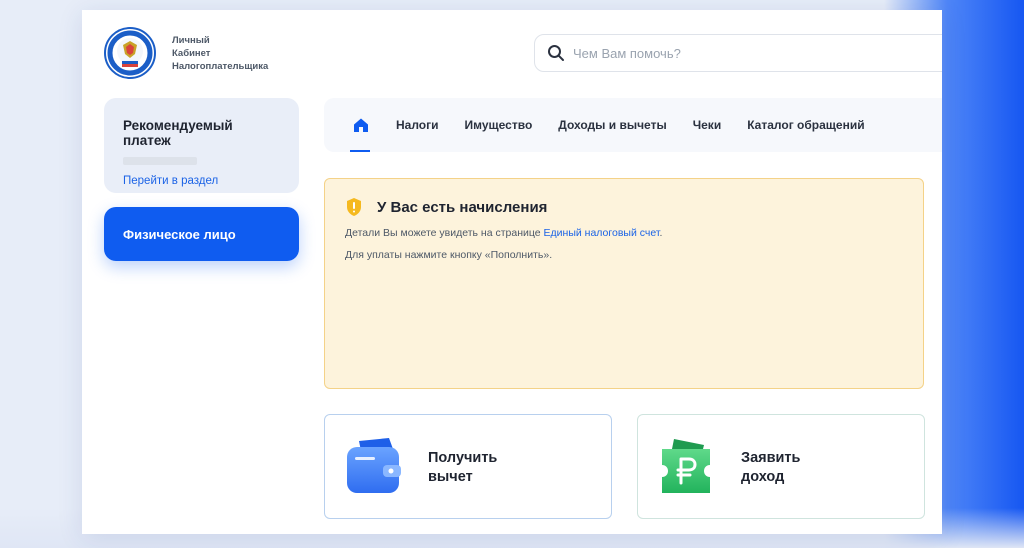 This screenshot has height=548, width=1024. I want to click on declare-income-line-2: доход, so click(763, 477).